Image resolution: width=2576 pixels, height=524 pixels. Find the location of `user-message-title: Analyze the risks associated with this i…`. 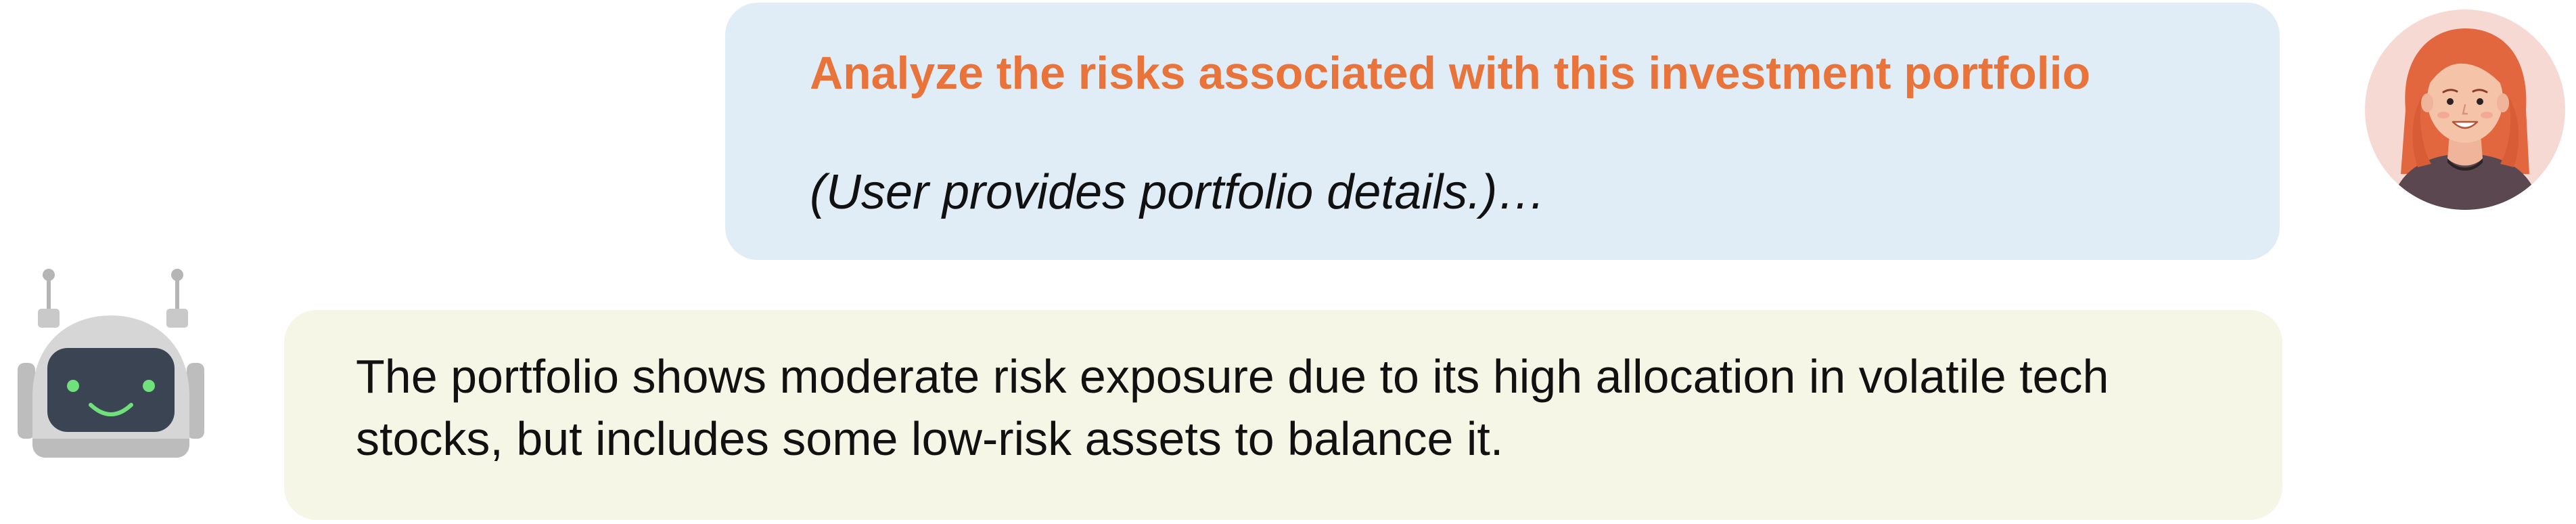

user-message-title: Analyze the risks associated with this i… is located at coordinates (1450, 73).